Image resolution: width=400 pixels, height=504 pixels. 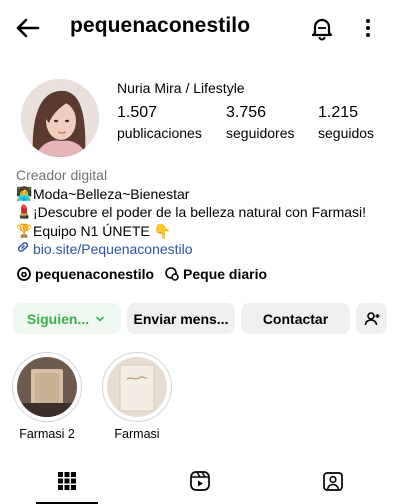 I want to click on profile-username: pequenaconestilo, so click(x=160, y=25).